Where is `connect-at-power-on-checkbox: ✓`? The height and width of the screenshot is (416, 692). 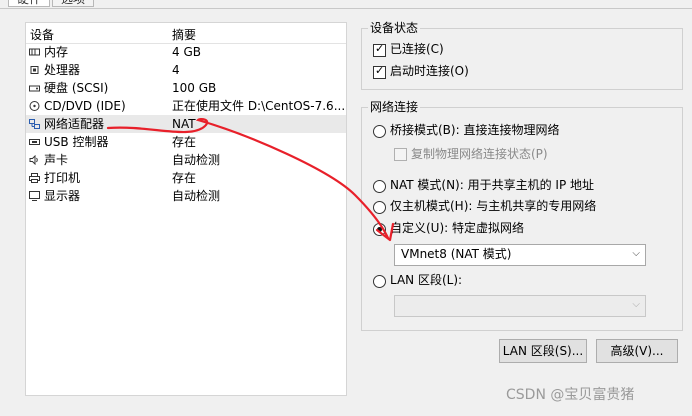
connect-at-power-on-checkbox: ✓ is located at coordinates (379, 71).